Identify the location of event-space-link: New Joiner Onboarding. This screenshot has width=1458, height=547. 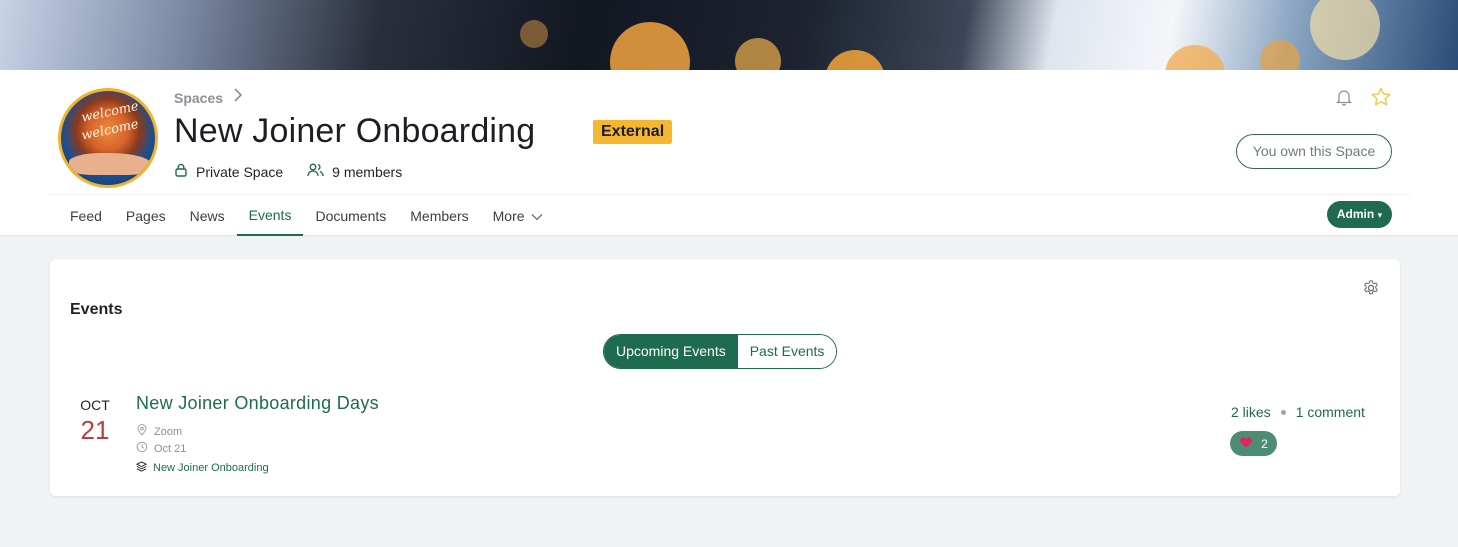
(211, 468).